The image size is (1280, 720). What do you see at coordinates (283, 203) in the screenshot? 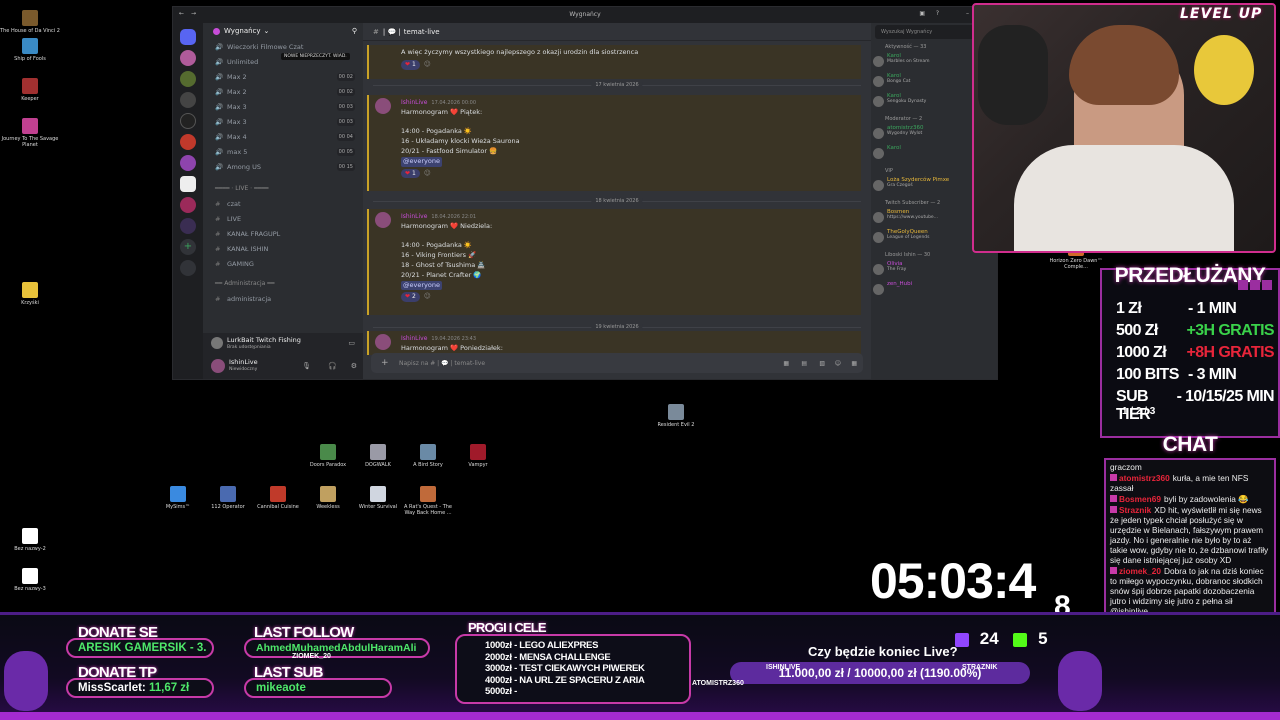
I see `text-channel: # czat` at bounding box center [283, 203].